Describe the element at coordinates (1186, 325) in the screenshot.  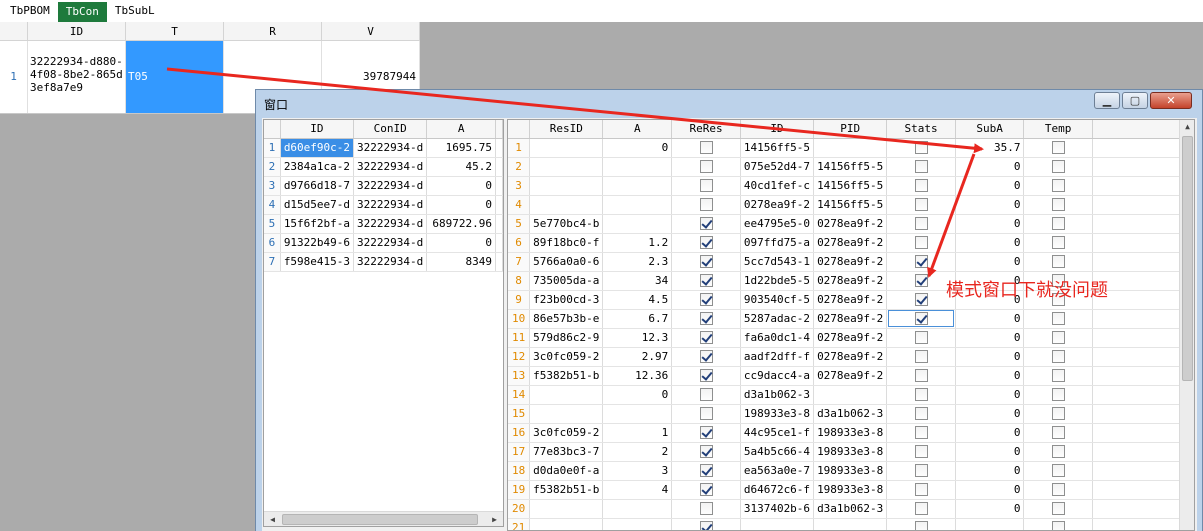
I see `right-grid-vertical-scrollbar: ▲` at that location.